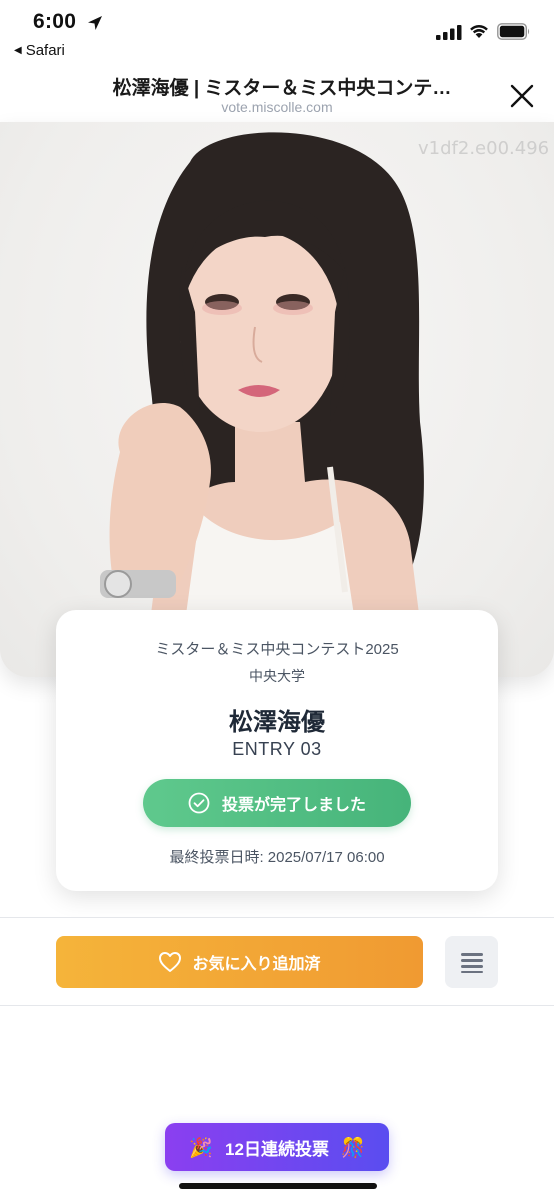  I want to click on back-to-safari-link: ◀ Safari, so click(39, 50).